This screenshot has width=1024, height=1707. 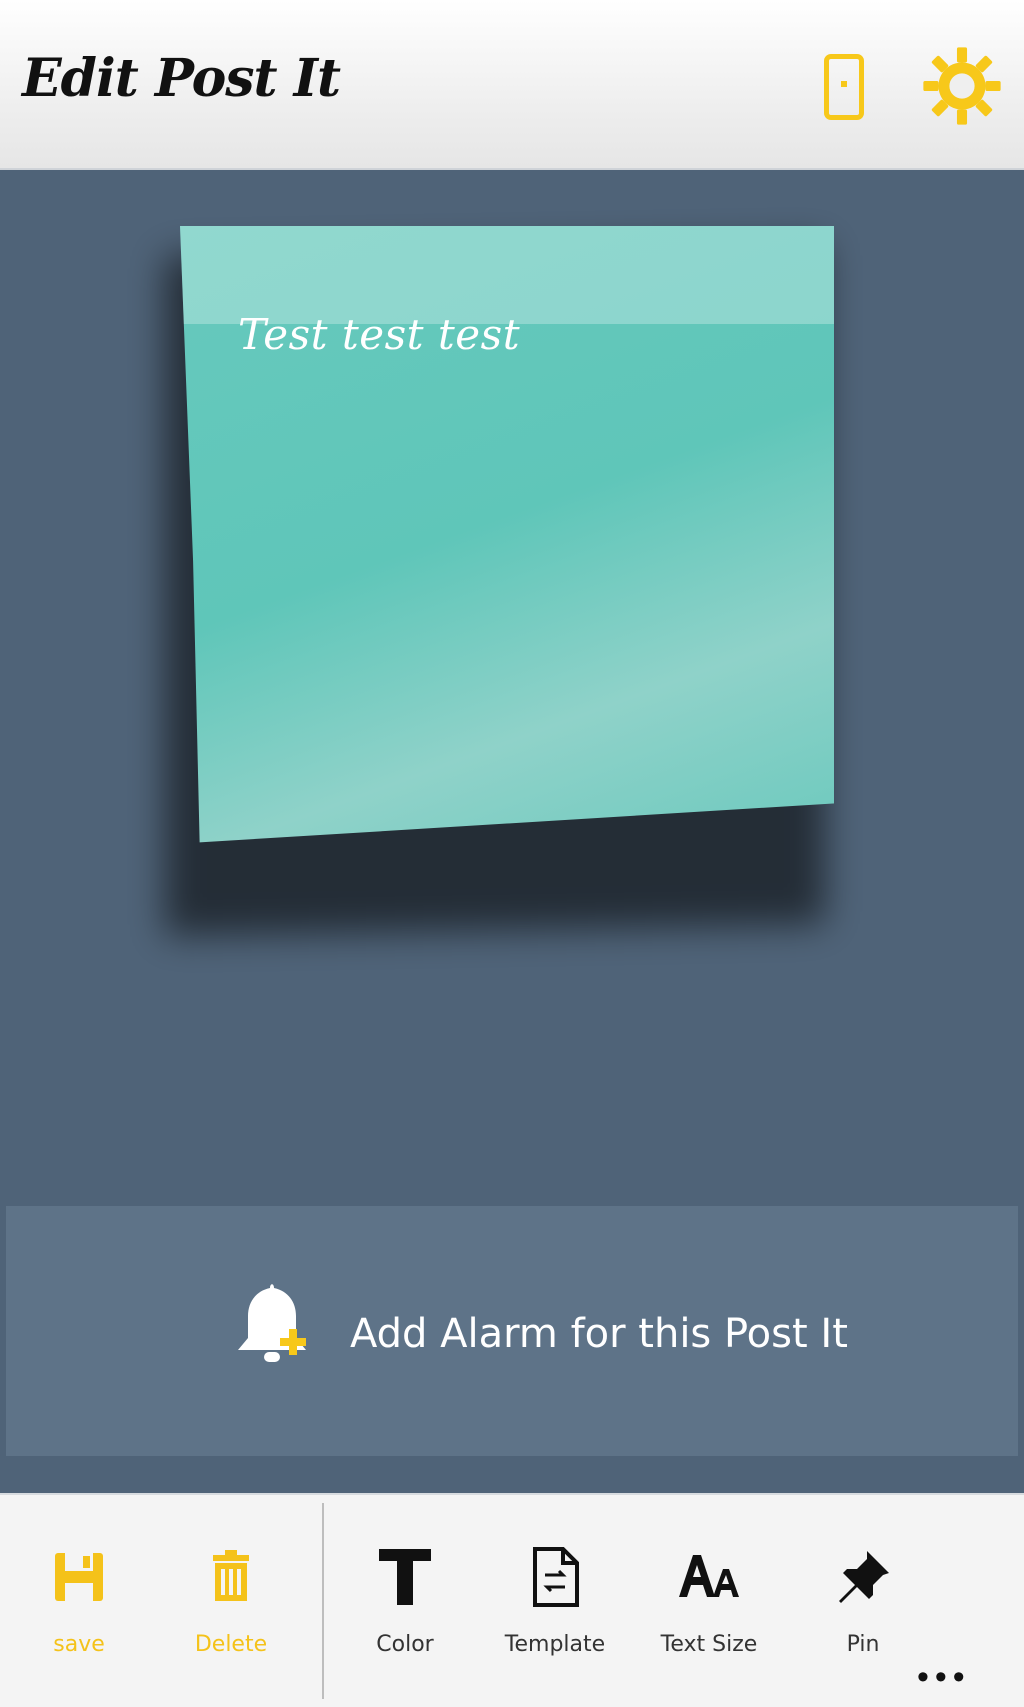 I want to click on note-text: Test test test, so click(x=379, y=334).